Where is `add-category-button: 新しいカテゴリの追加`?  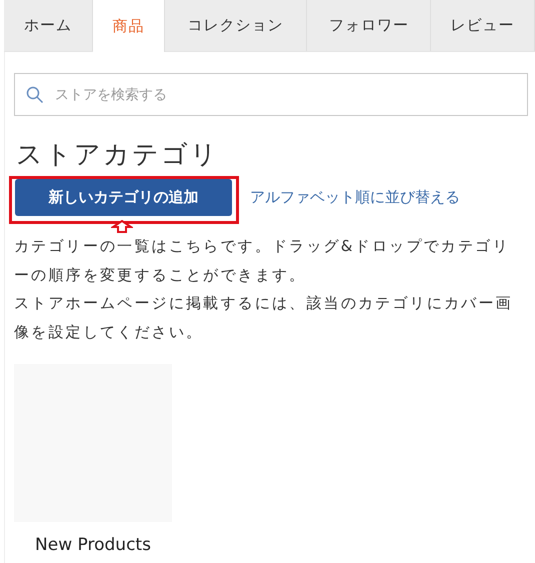 add-category-button: 新しいカテゴリの追加 is located at coordinates (123, 197).